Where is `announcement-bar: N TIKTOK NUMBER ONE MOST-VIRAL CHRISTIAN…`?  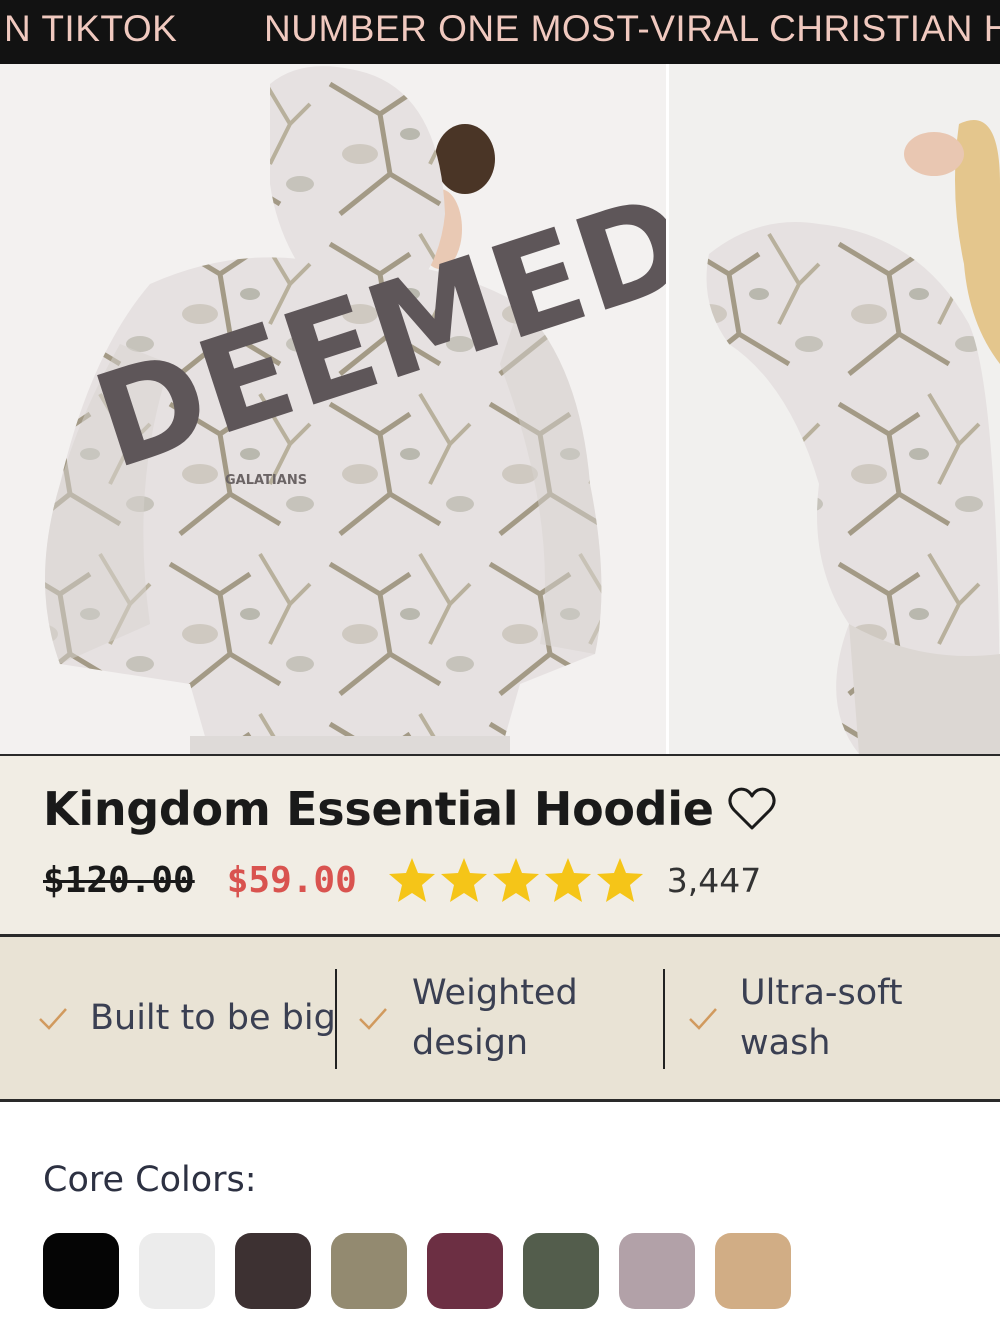
announcement-bar: N TIKTOK NUMBER ONE MOST-VIRAL CHRISTIAN… is located at coordinates (500, 32).